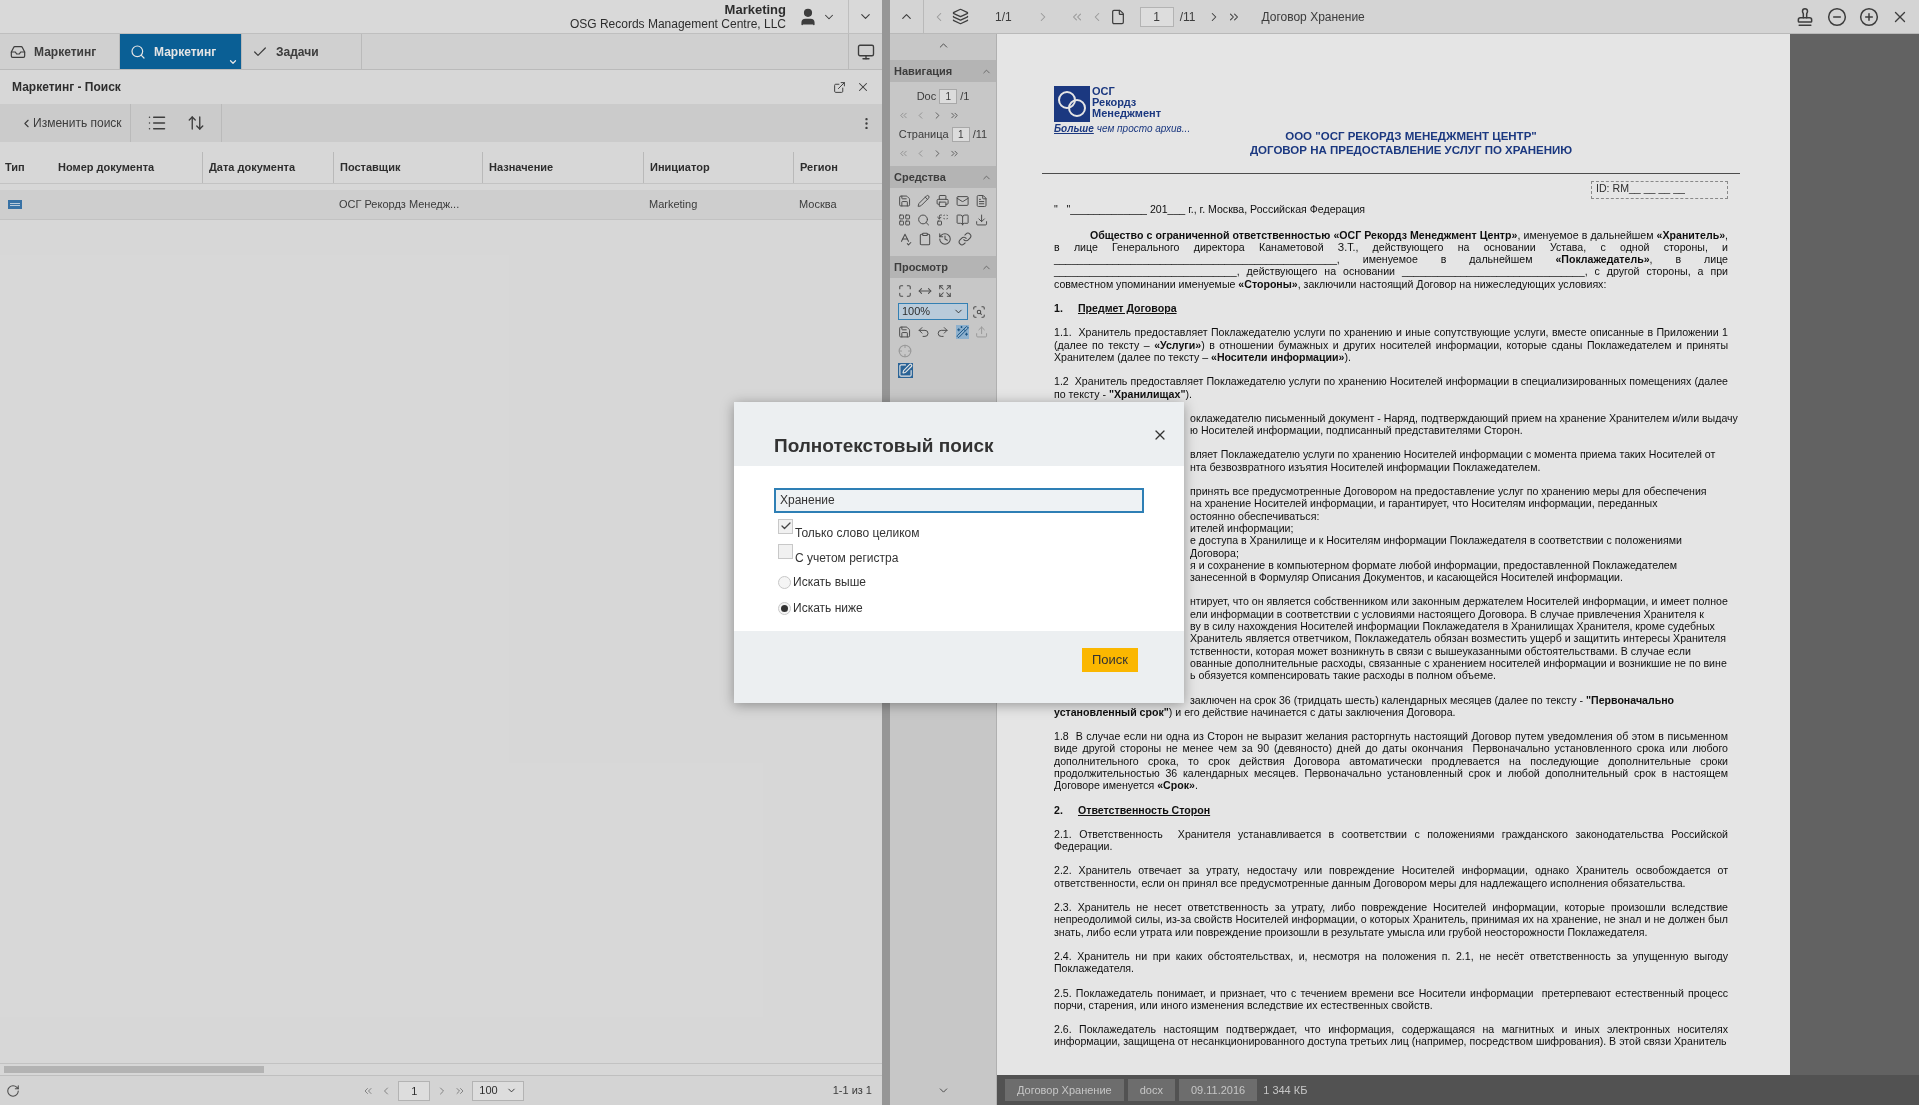  Describe the element at coordinates (181, 51) in the screenshot. I see `tab: Маркетинг` at that location.